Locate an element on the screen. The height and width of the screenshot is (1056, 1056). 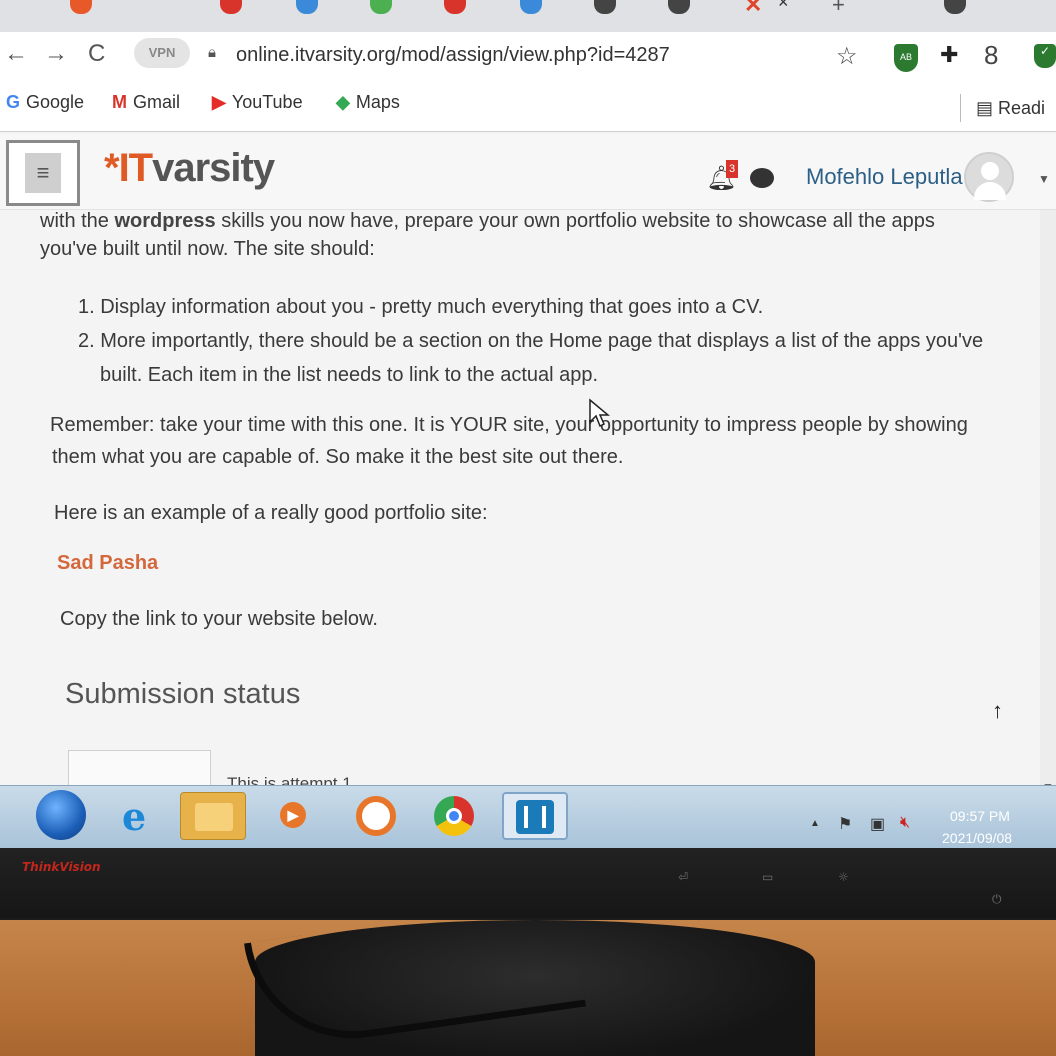
back-icon: ← is located at coordinates (16, 54).